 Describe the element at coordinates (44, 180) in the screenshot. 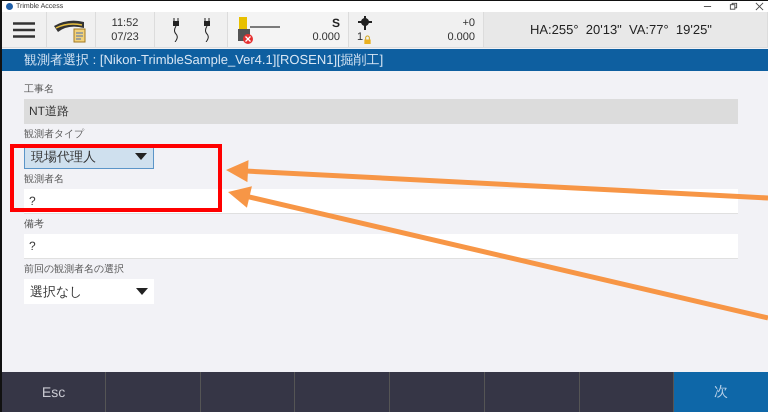

I see `field-label: 観測者名` at that location.